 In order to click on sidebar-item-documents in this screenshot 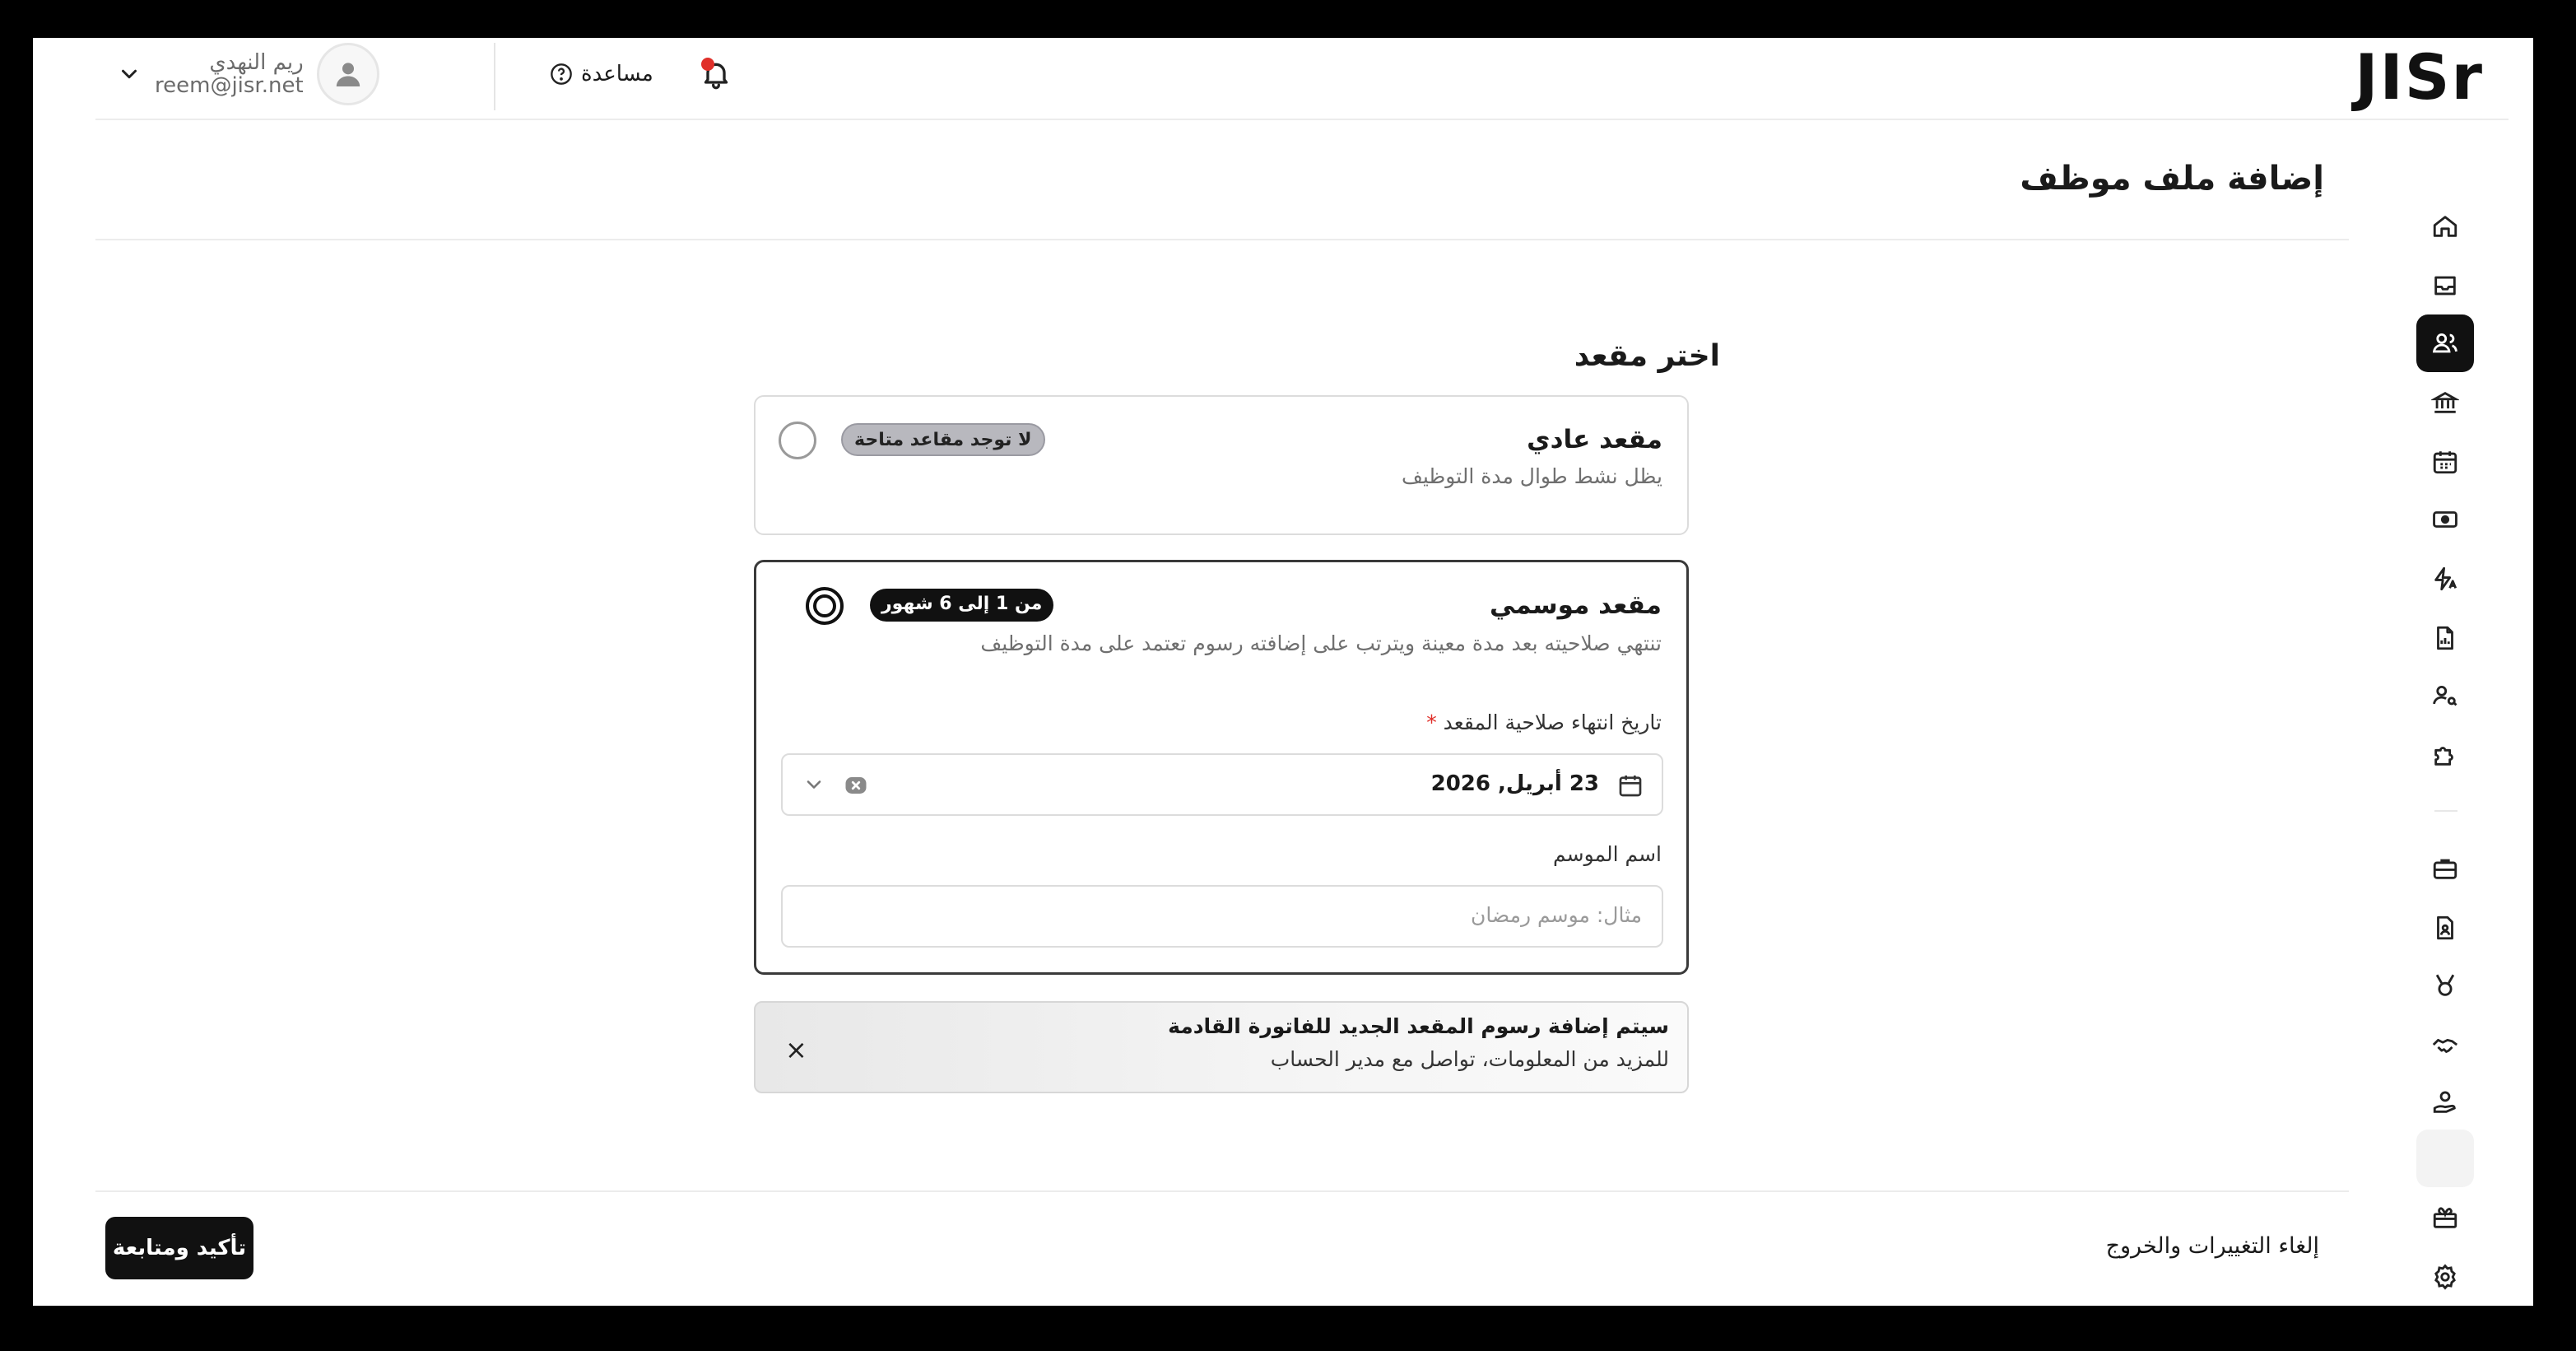, I will do `click(2445, 928)`.